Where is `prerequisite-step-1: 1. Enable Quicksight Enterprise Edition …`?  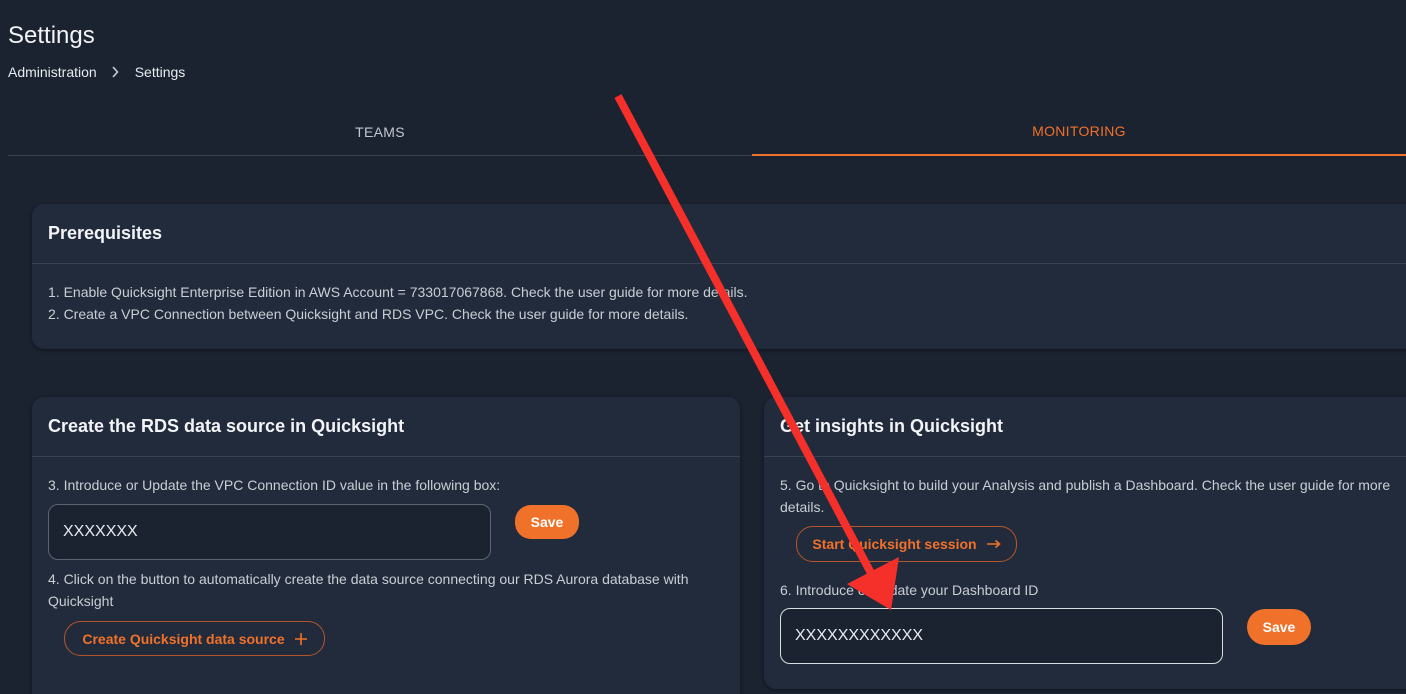
prerequisite-step-1: 1. Enable Quicksight Enterprise Edition … is located at coordinates (398, 292).